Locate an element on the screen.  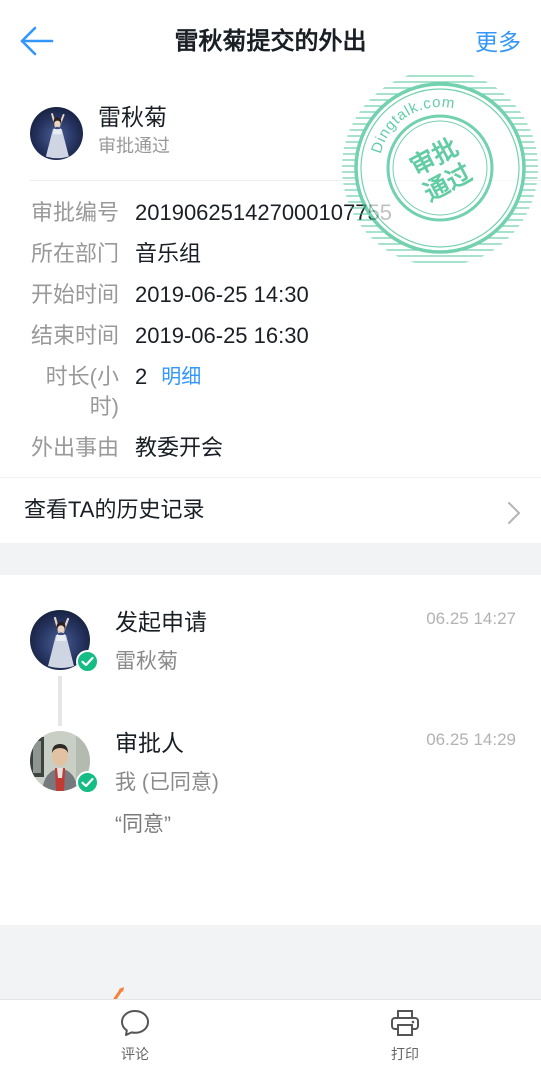
timeline-step-time: 06.25 14:29 is located at coordinates (471, 739).